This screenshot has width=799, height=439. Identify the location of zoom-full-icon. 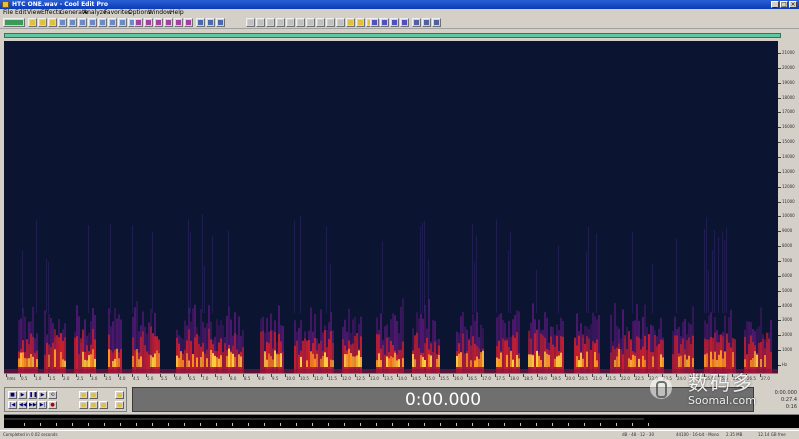
(83, 405).